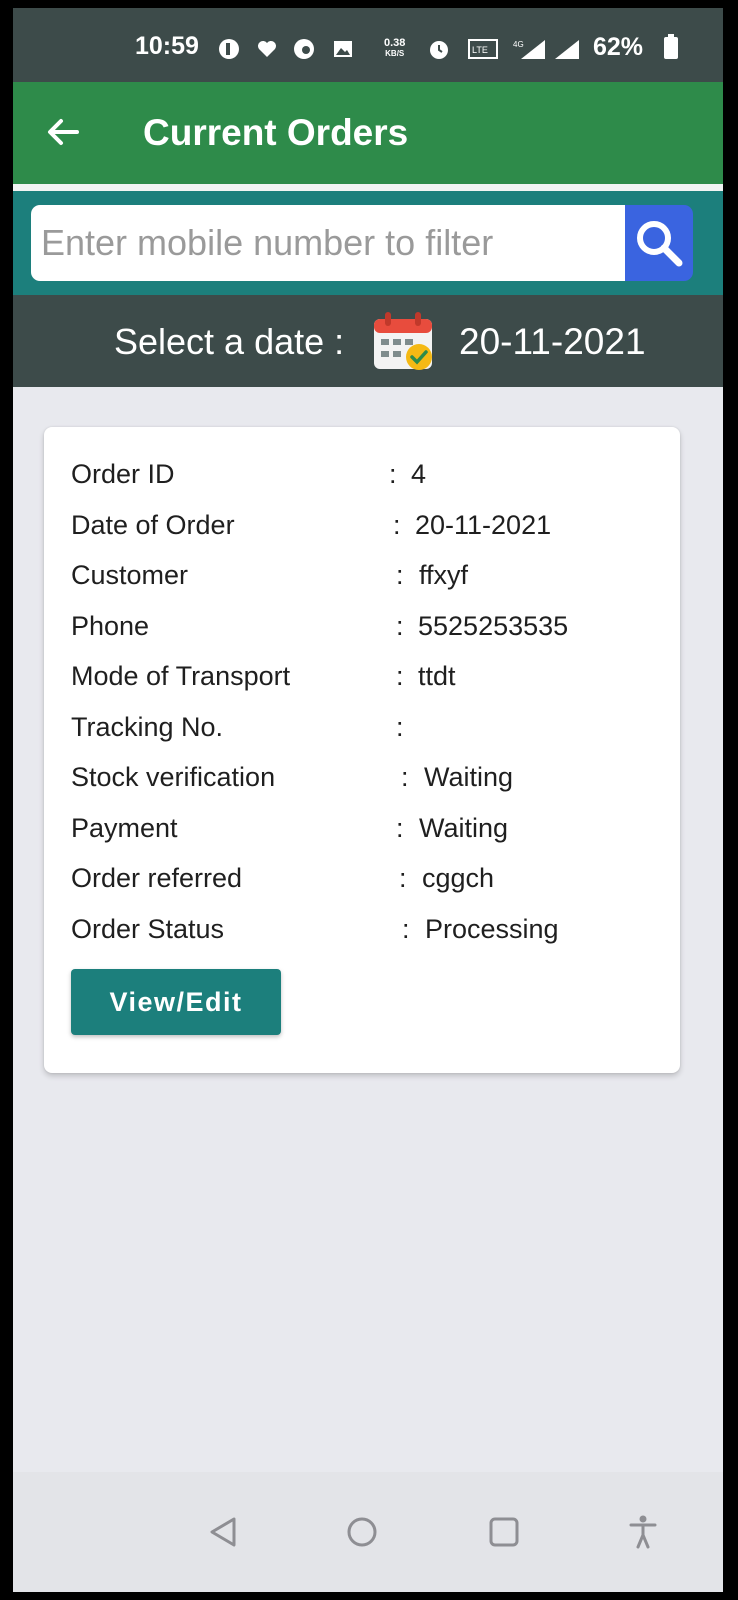  I want to click on calendar-icon, so click(404, 342).